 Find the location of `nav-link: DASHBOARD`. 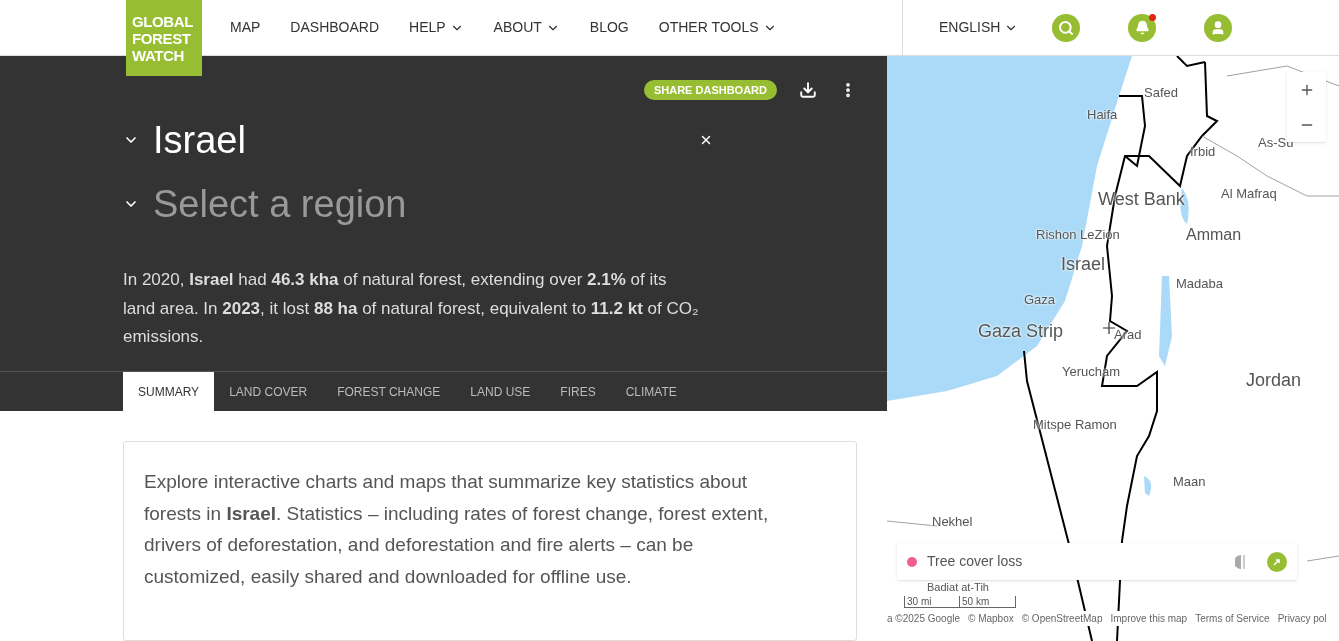

nav-link: DASHBOARD is located at coordinates (335, 27).